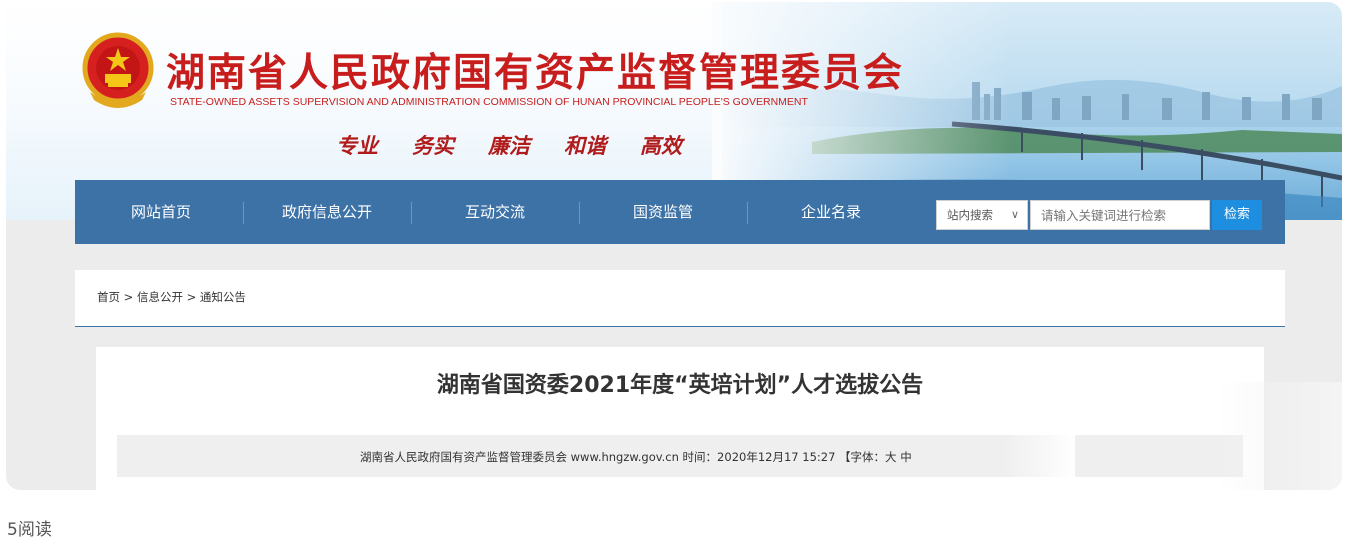 The image size is (1346, 540). What do you see at coordinates (161, 212) in the screenshot?
I see `nav-item-home: 网站首页` at bounding box center [161, 212].